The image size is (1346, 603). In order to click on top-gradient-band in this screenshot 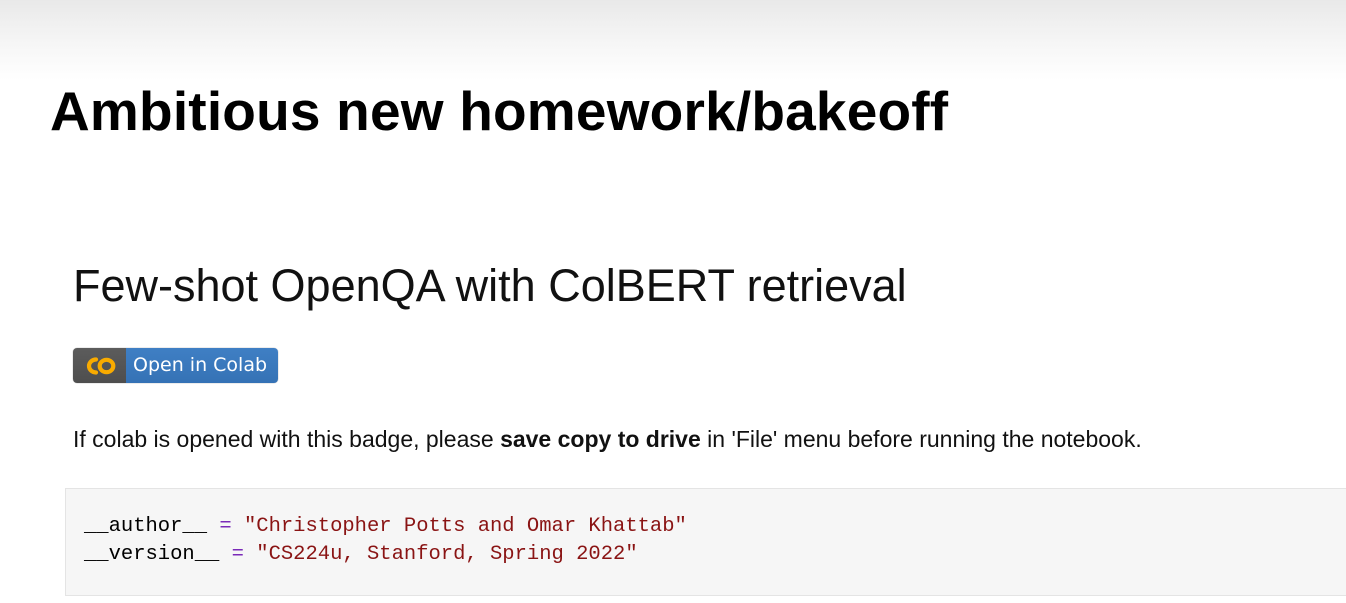, I will do `click(673, 40)`.